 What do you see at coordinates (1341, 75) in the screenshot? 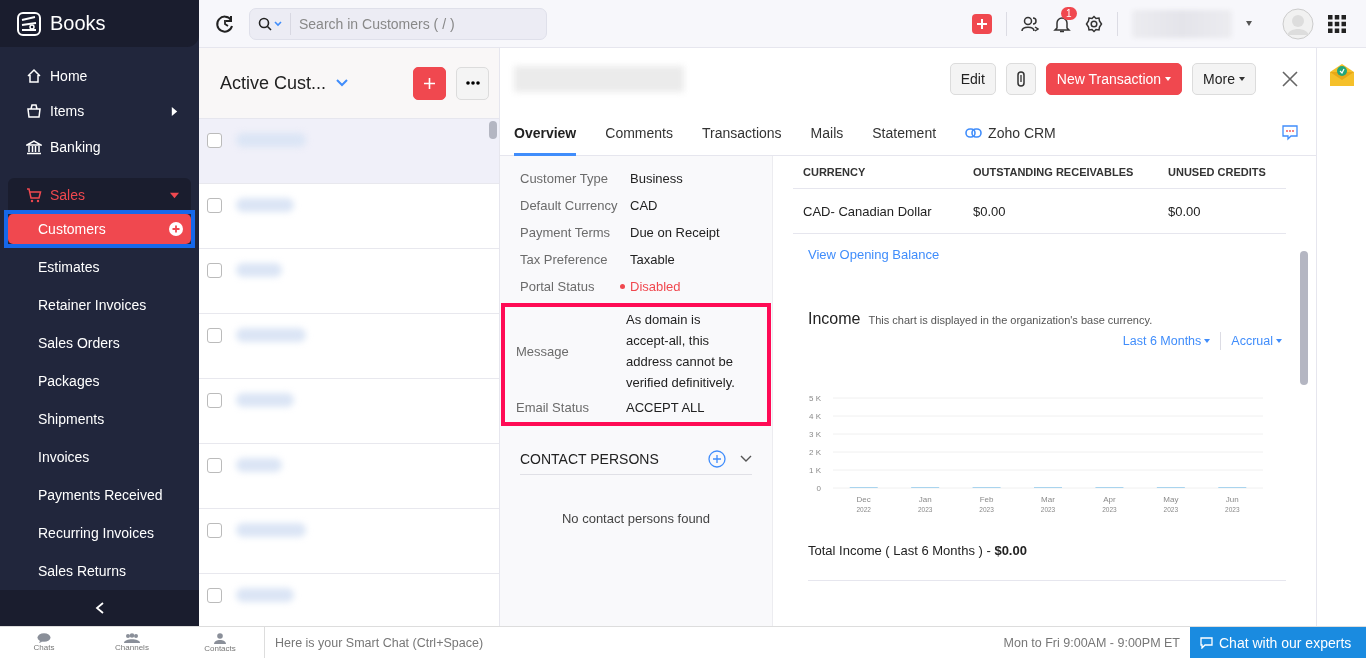
I see `envelope-icon` at bounding box center [1341, 75].